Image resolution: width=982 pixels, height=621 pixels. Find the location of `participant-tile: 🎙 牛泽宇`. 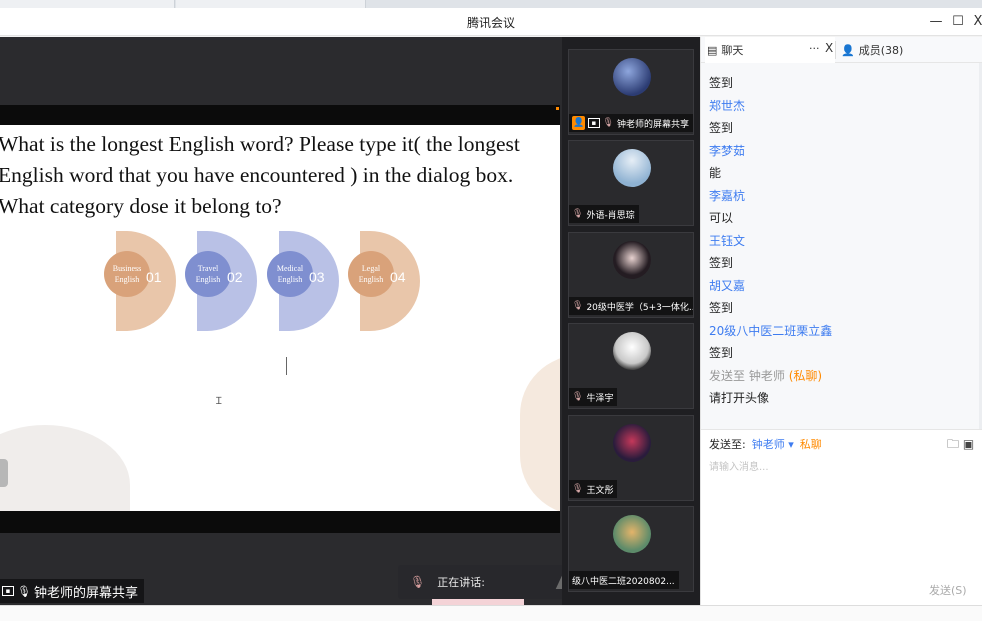

participant-tile: 🎙 牛泽宇 is located at coordinates (631, 366).